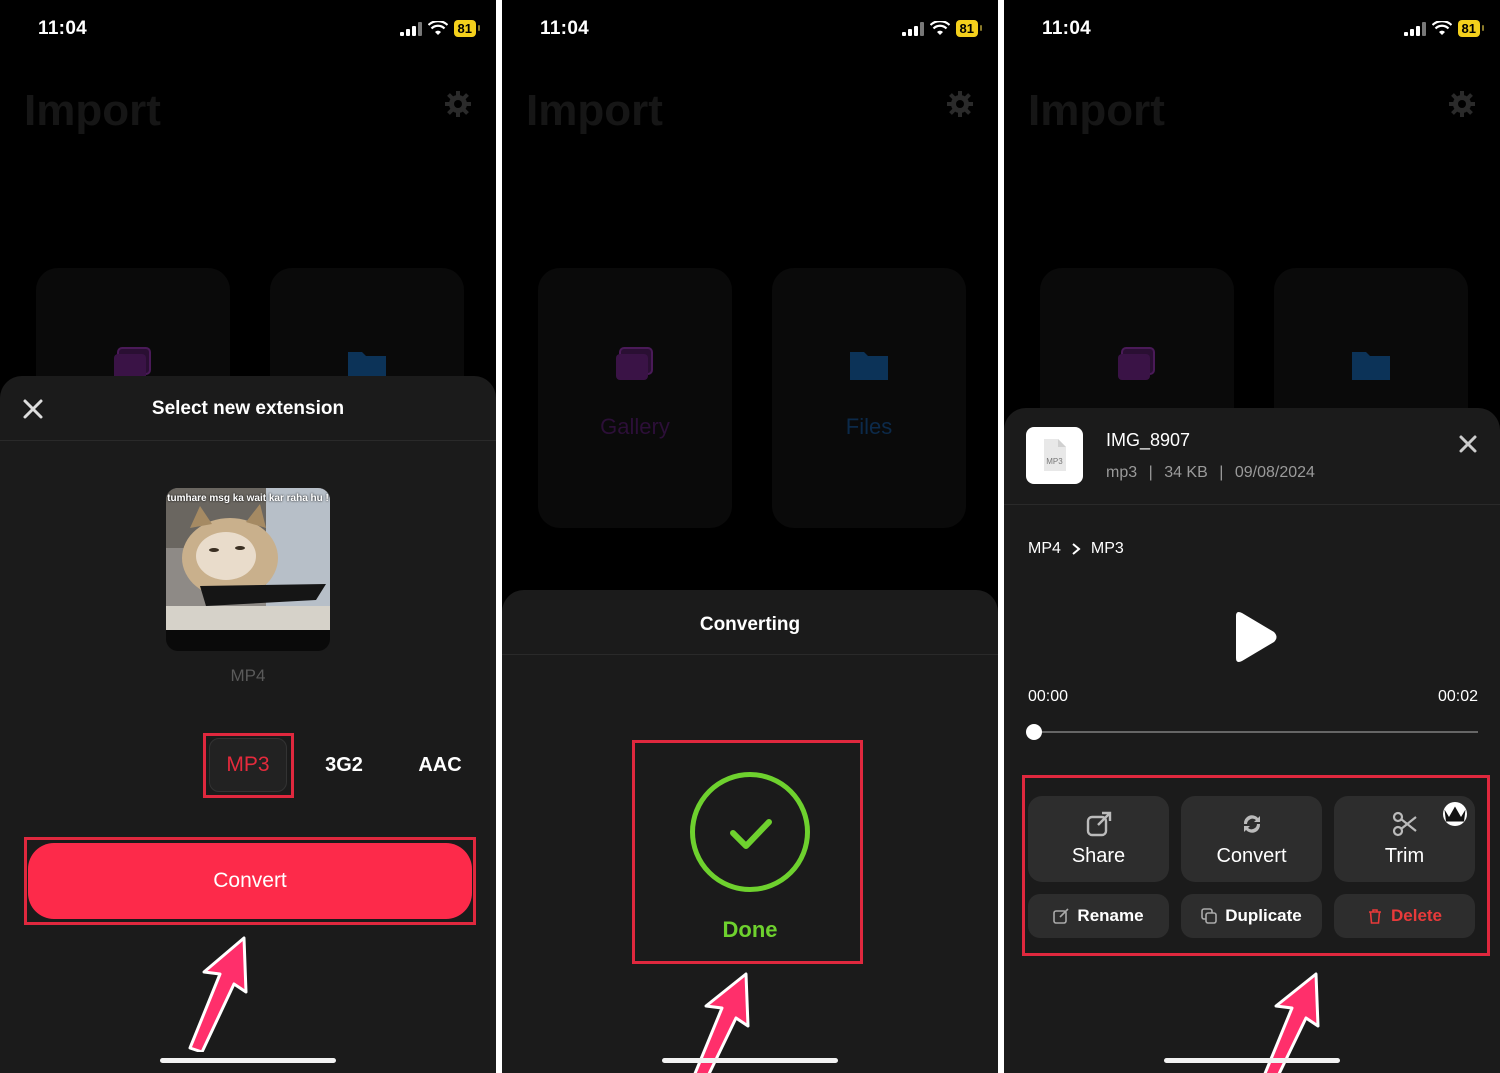 The height and width of the screenshot is (1073, 1500). Describe the element at coordinates (1186, 472) in the screenshot. I see `file-size: 34 KB` at that location.